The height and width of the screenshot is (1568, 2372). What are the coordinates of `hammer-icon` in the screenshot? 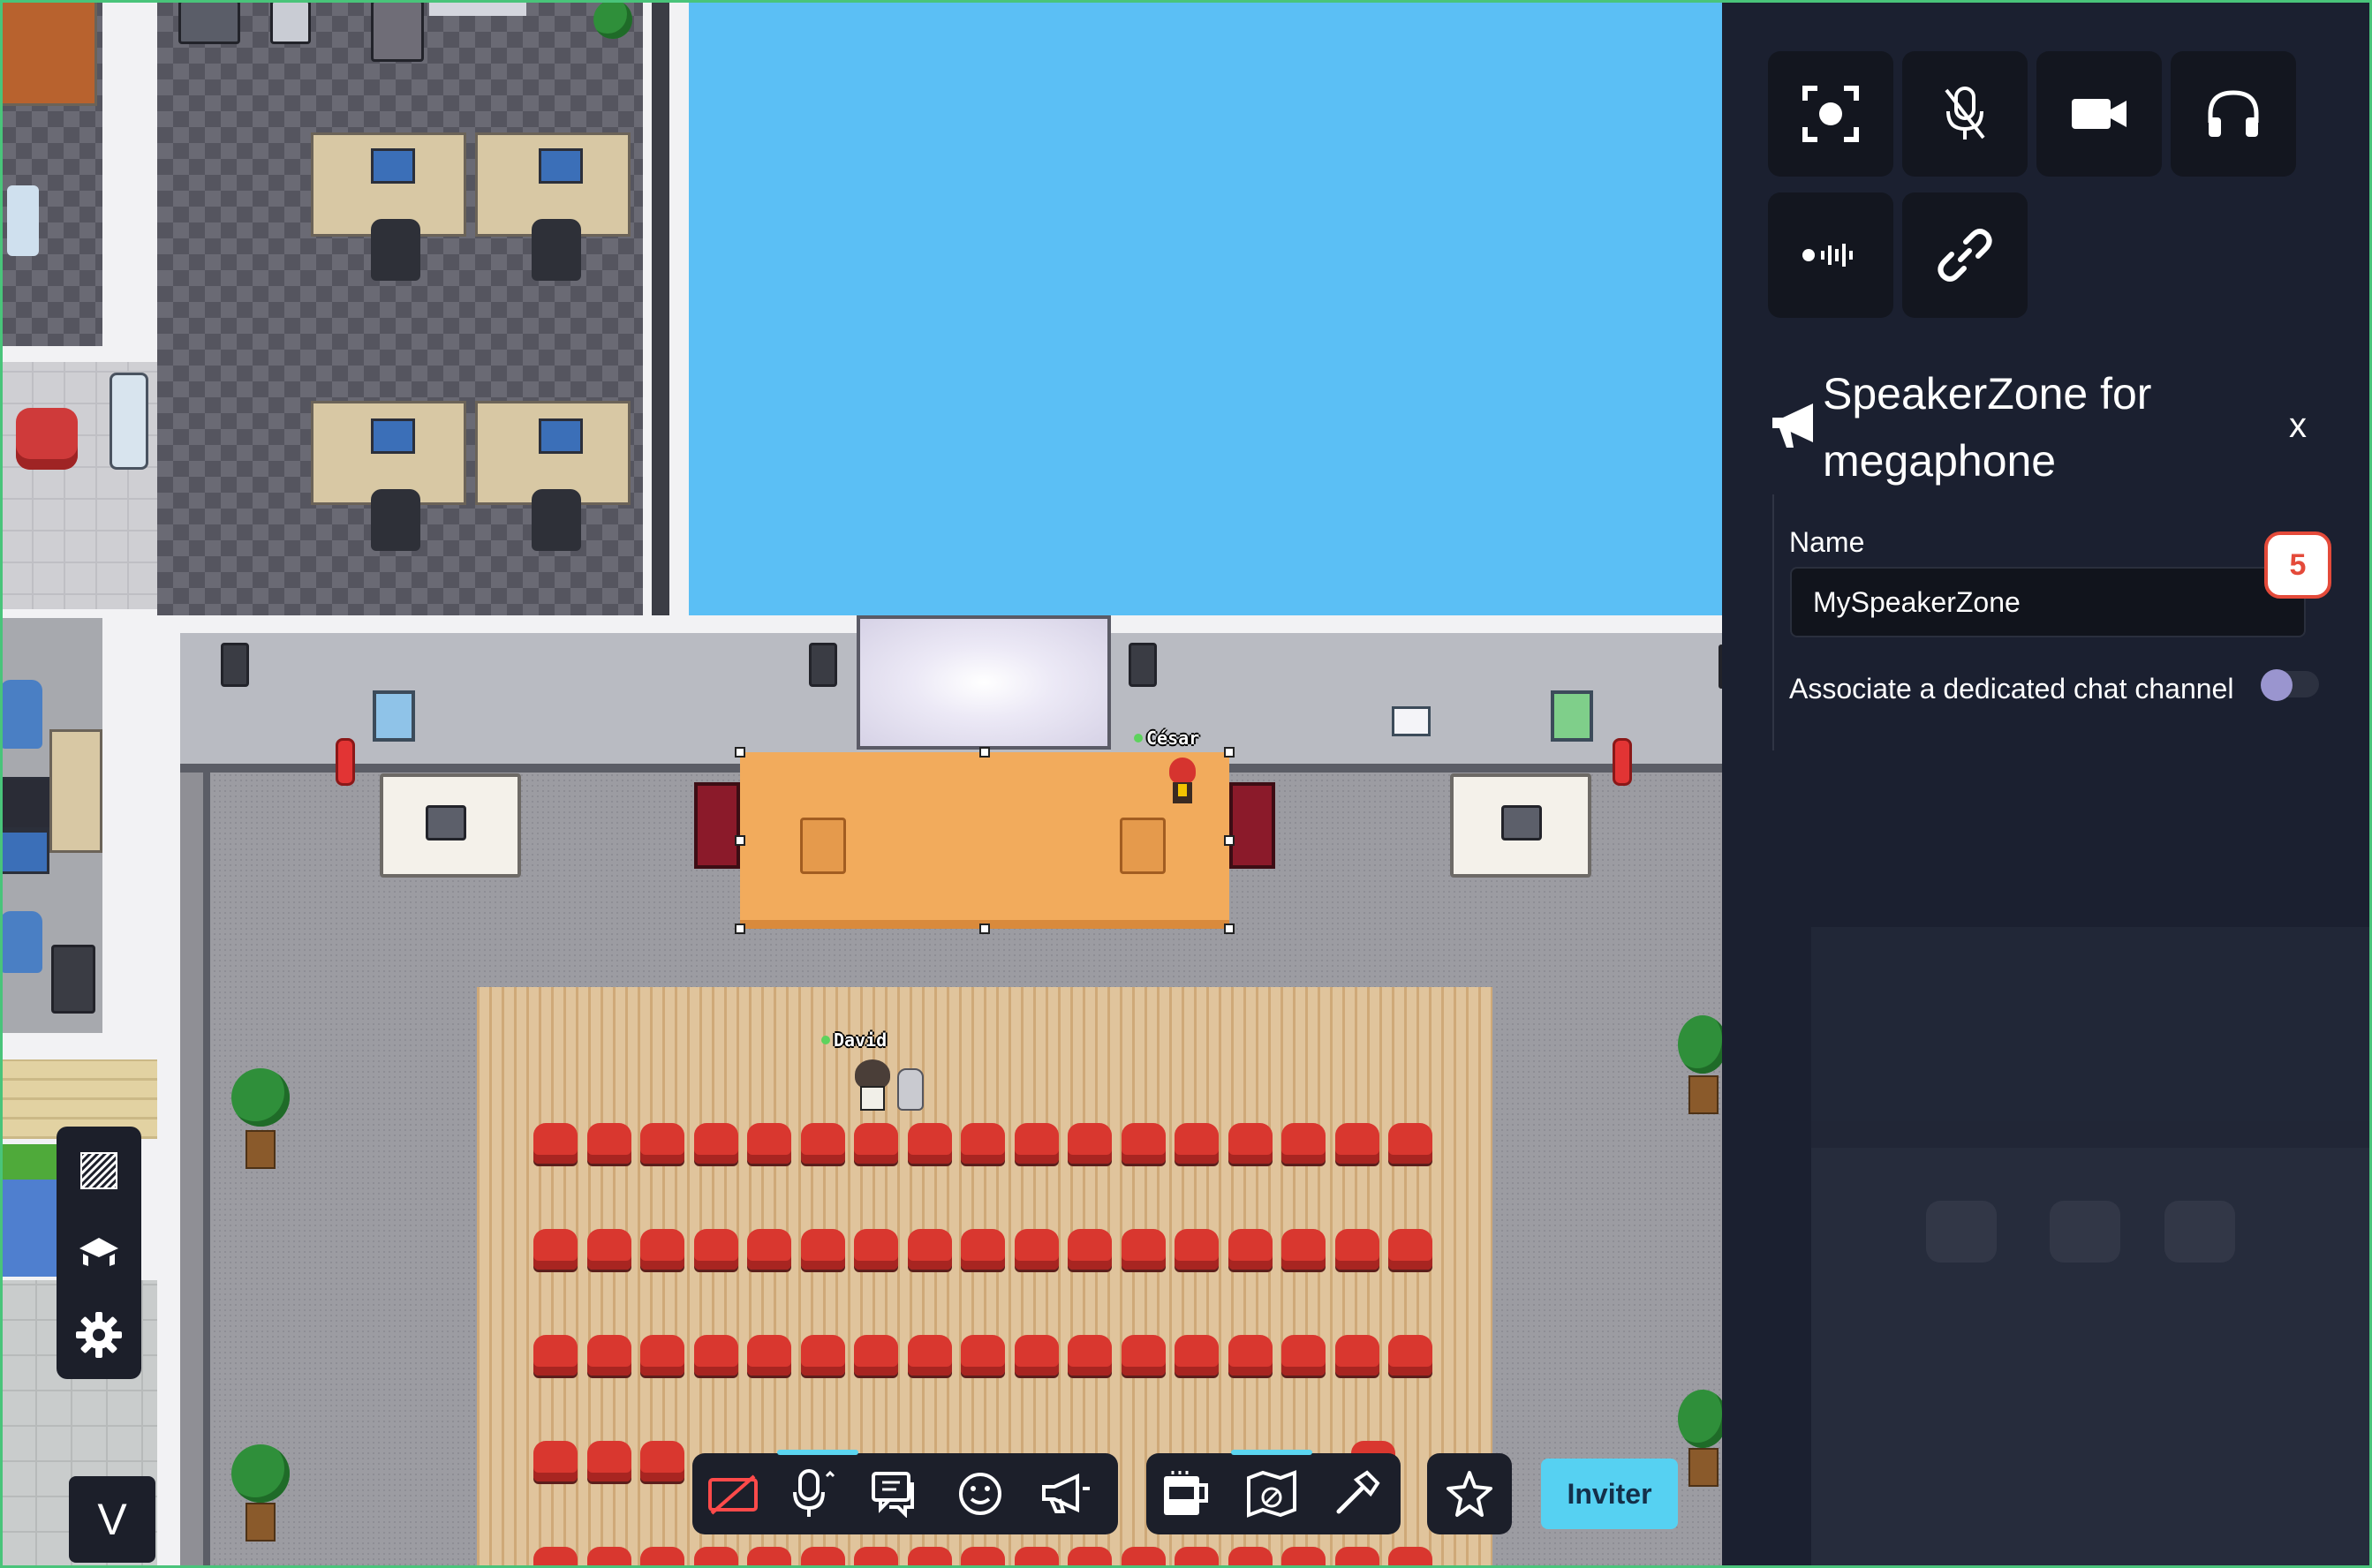 It's located at (1356, 1494).